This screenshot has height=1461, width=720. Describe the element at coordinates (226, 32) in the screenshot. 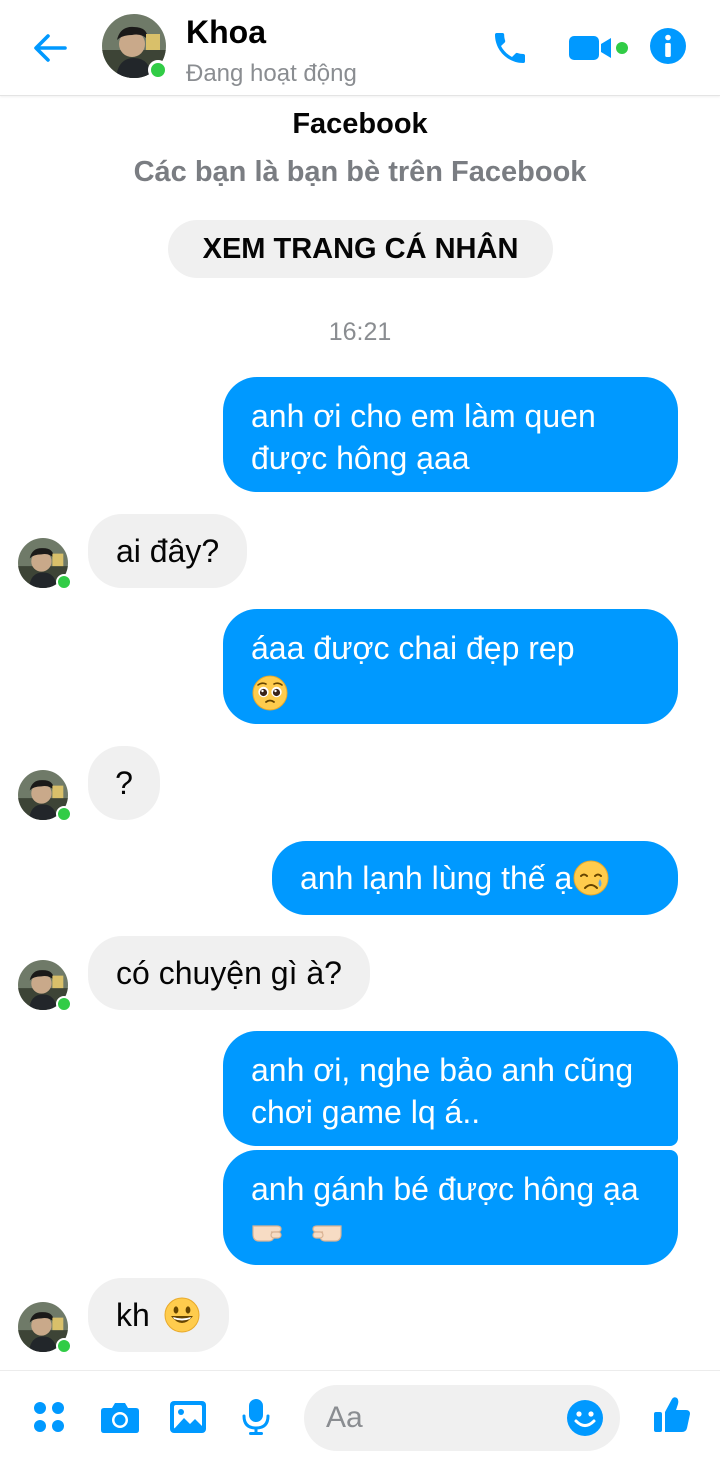

I see `contact-name: Khoa` at that location.